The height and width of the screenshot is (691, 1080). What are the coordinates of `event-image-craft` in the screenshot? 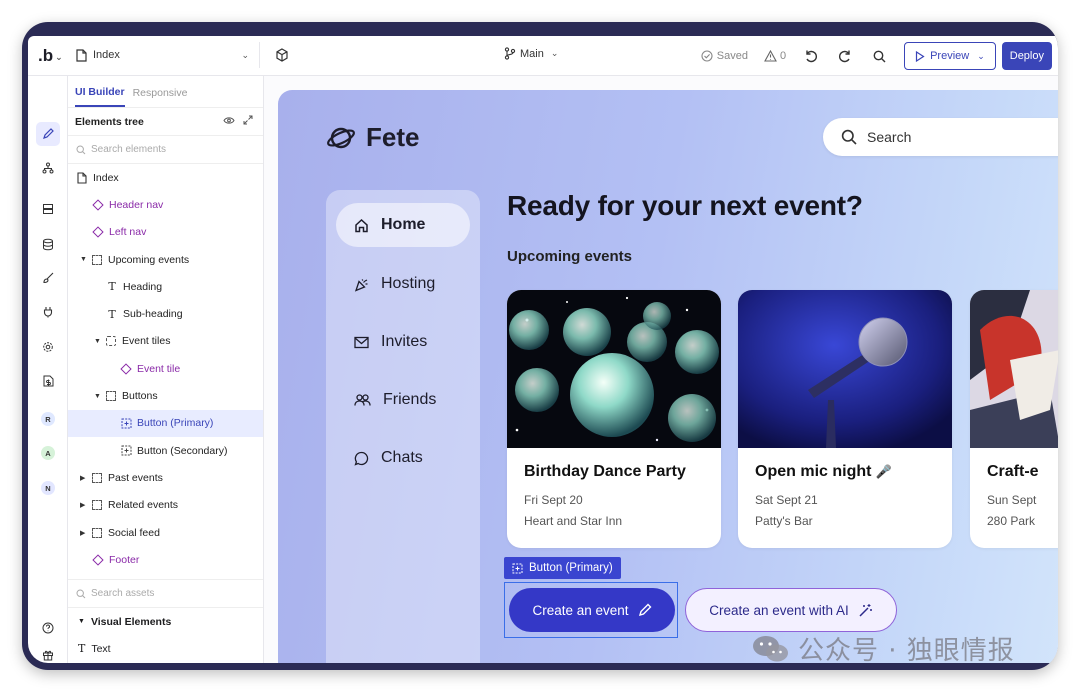 It's located at (1014, 369).